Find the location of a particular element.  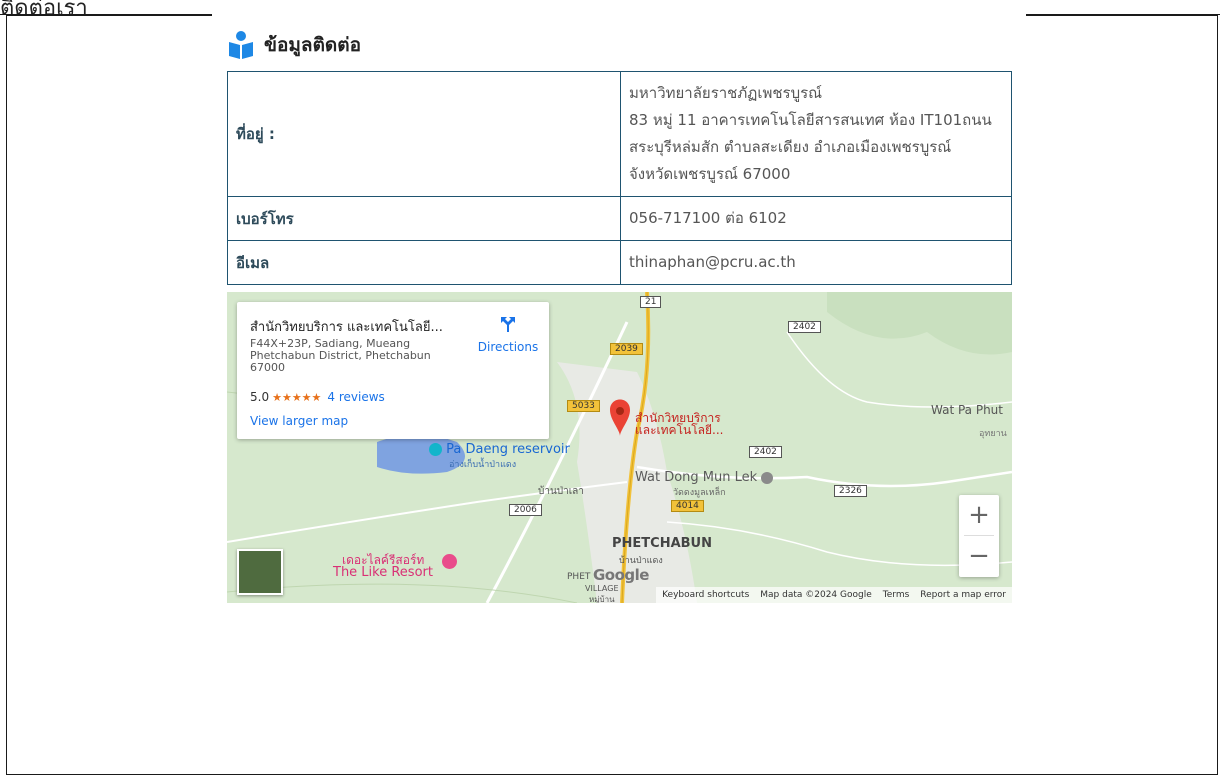

rating-stars: ★★★★★ is located at coordinates (297, 397).